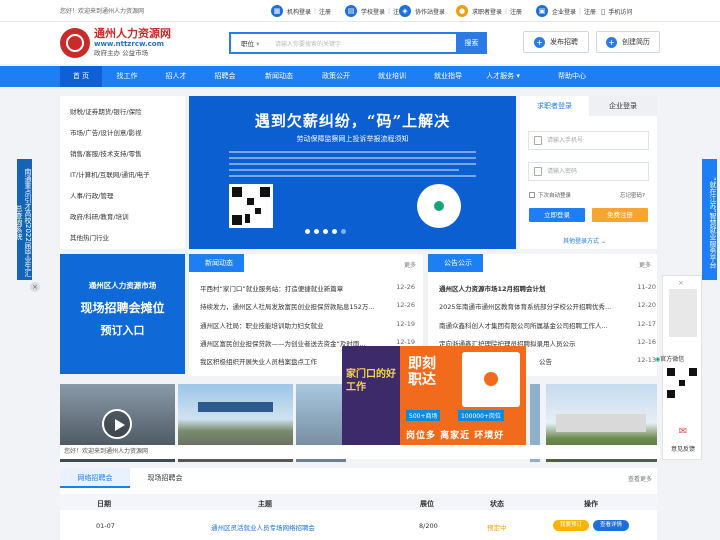  What do you see at coordinates (89, 237) in the screenshot?
I see `category-item: 其他热门行业` at bounding box center [89, 237].